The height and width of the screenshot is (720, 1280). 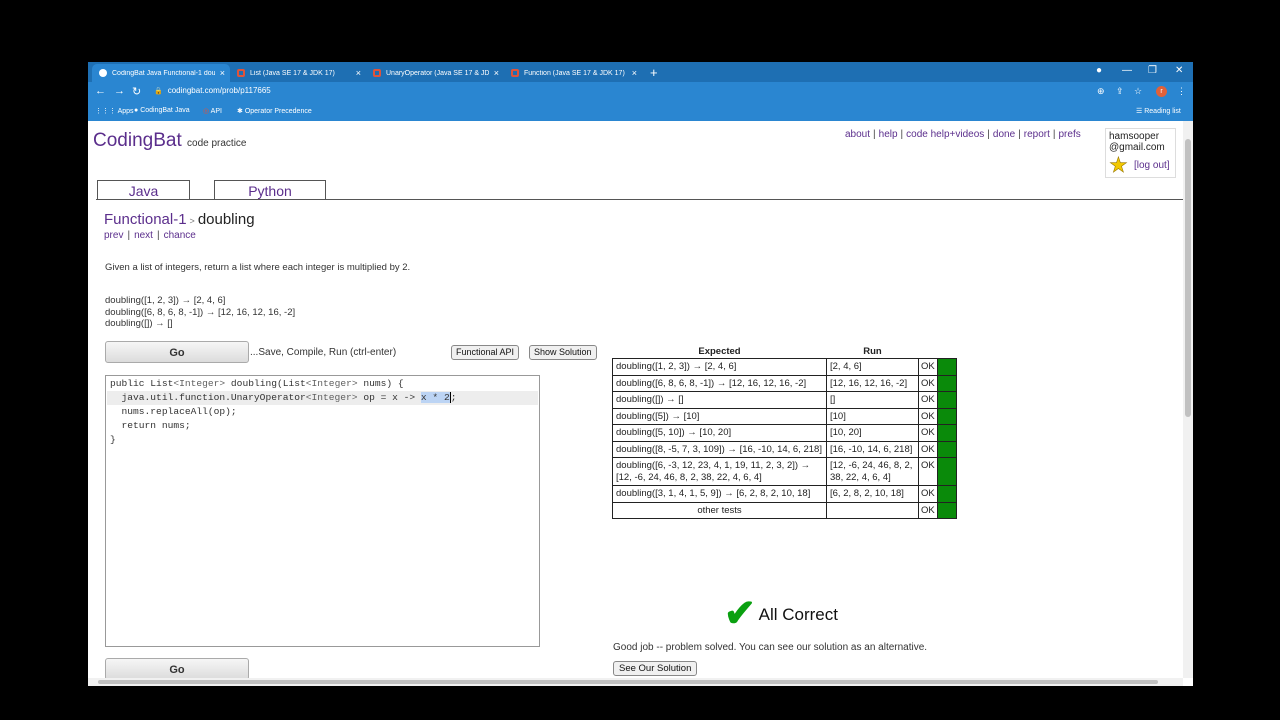 I want to click on tab-divider, so click(x=639, y=199).